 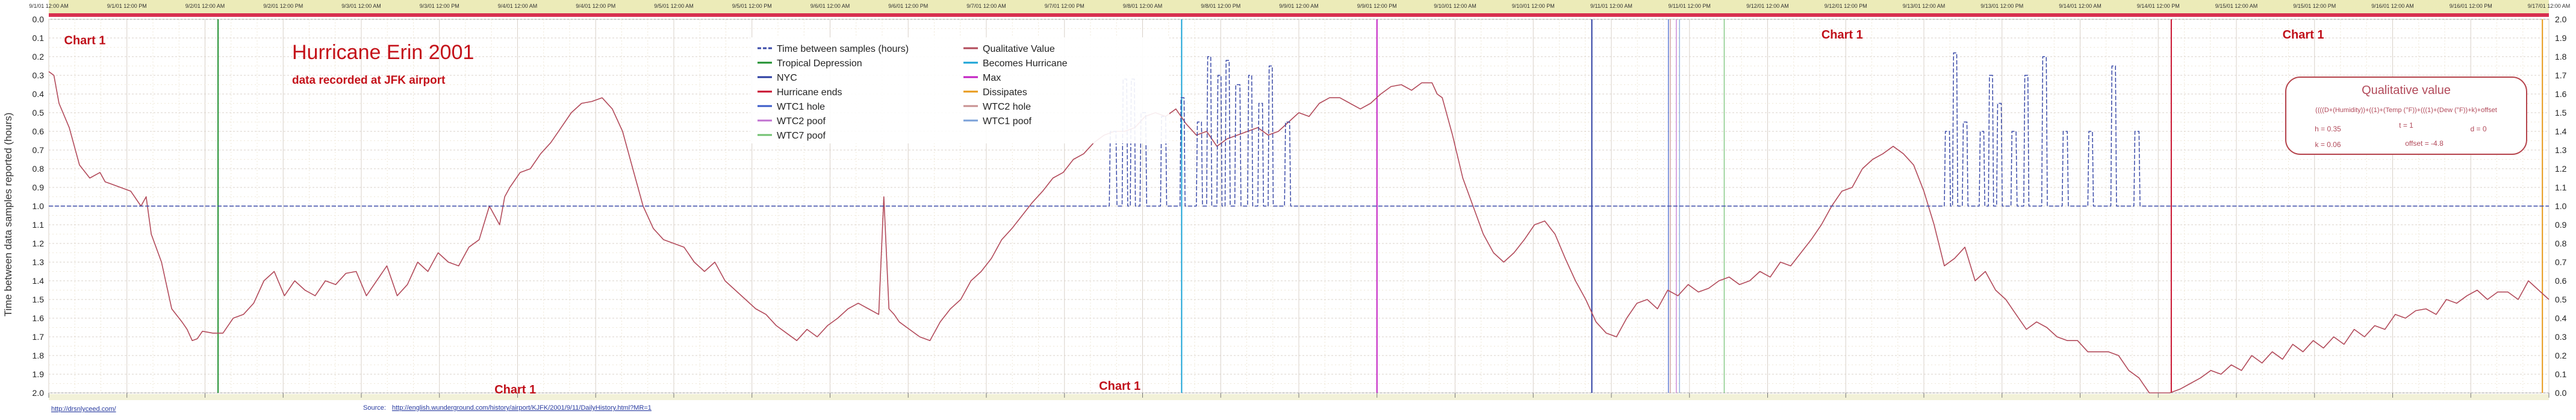 I want to click on x-tick-label-top: 9/9/01 12:00 AM, so click(x=1299, y=6).